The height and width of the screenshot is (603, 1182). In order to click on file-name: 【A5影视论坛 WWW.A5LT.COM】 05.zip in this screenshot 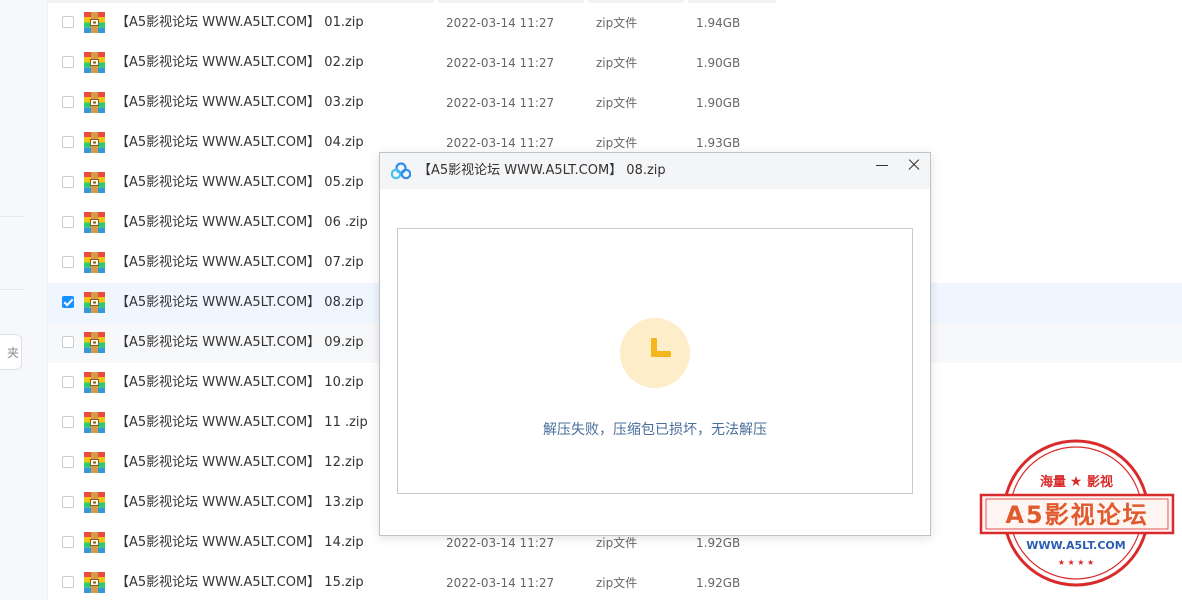, I will do `click(240, 183)`.